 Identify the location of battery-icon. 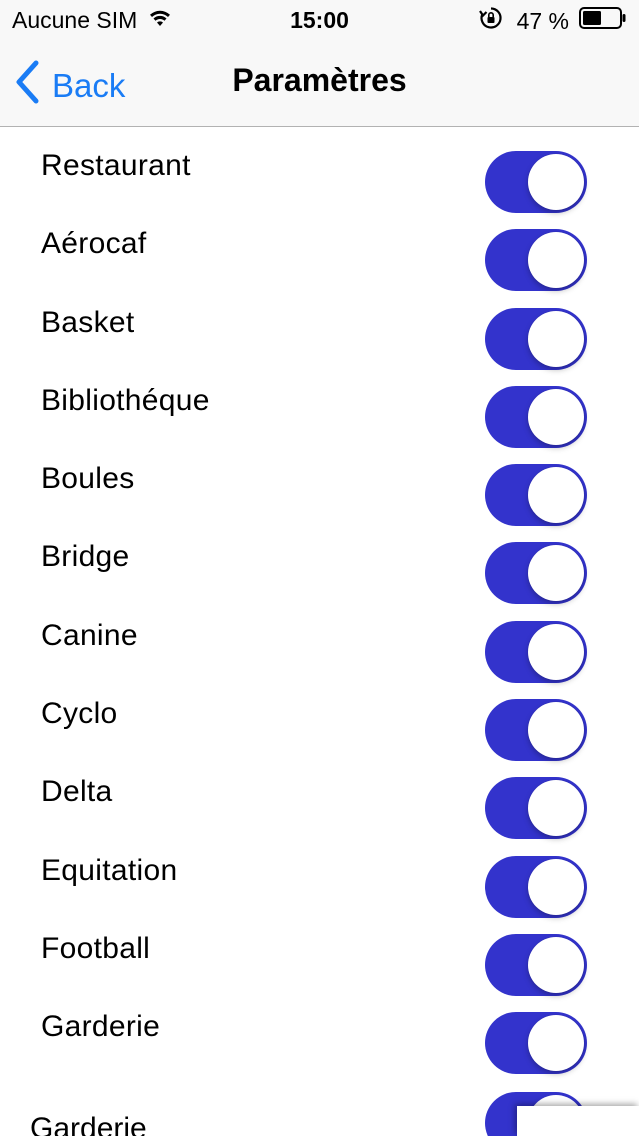
(603, 21).